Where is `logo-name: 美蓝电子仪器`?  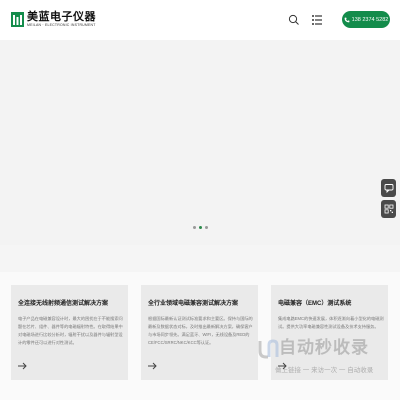
logo-name: 美蓝电子仪器 is located at coordinates (61, 17).